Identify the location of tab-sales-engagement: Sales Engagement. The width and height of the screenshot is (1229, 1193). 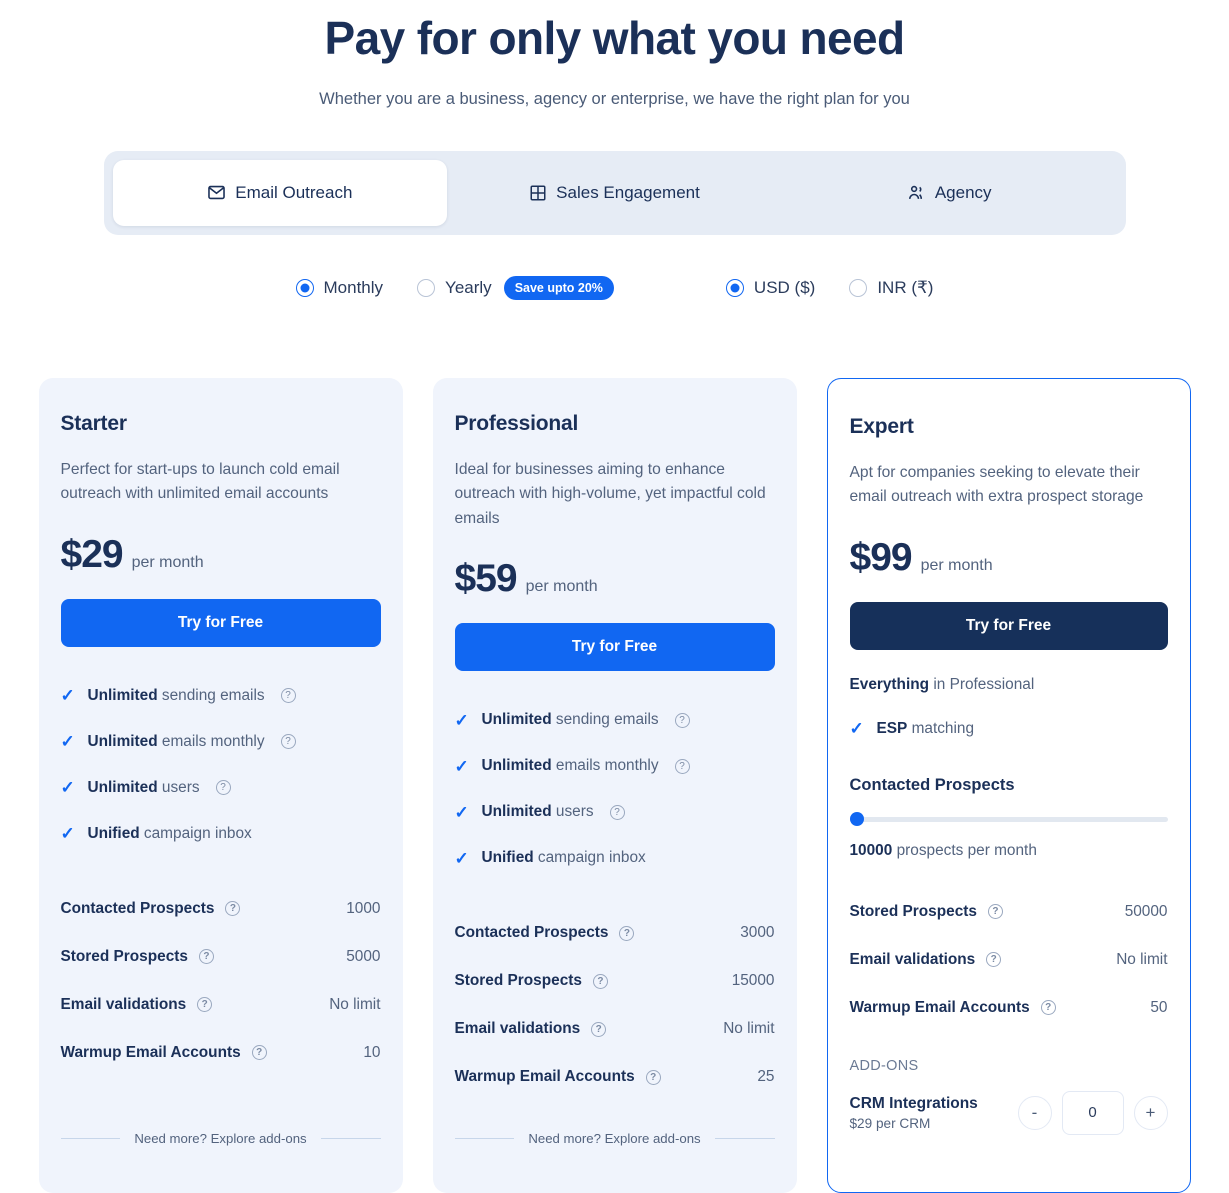
(614, 193).